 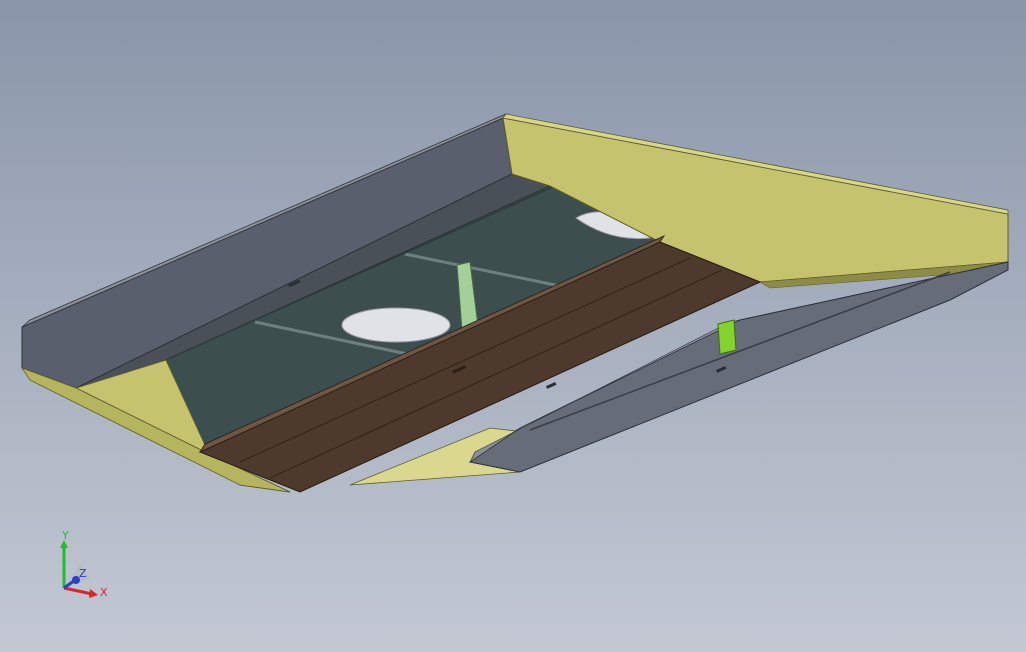 I want to click on triad-z-label: Z, so click(x=83, y=573).